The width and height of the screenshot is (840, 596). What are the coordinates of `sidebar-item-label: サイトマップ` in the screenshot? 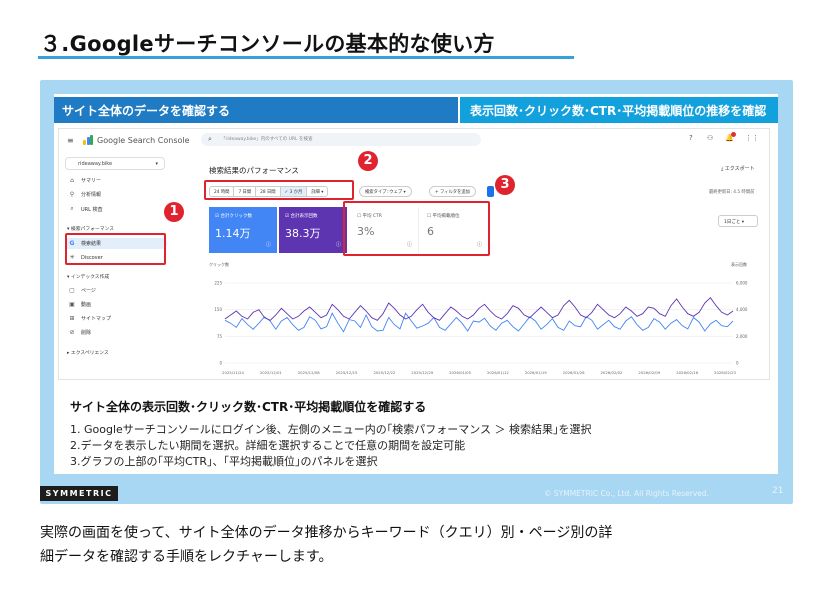 It's located at (96, 319).